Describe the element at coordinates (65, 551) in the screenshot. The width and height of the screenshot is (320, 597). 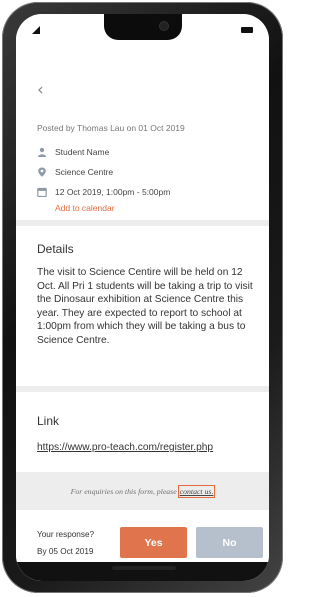
I see `response-deadline: By 05 Oct 2019` at that location.